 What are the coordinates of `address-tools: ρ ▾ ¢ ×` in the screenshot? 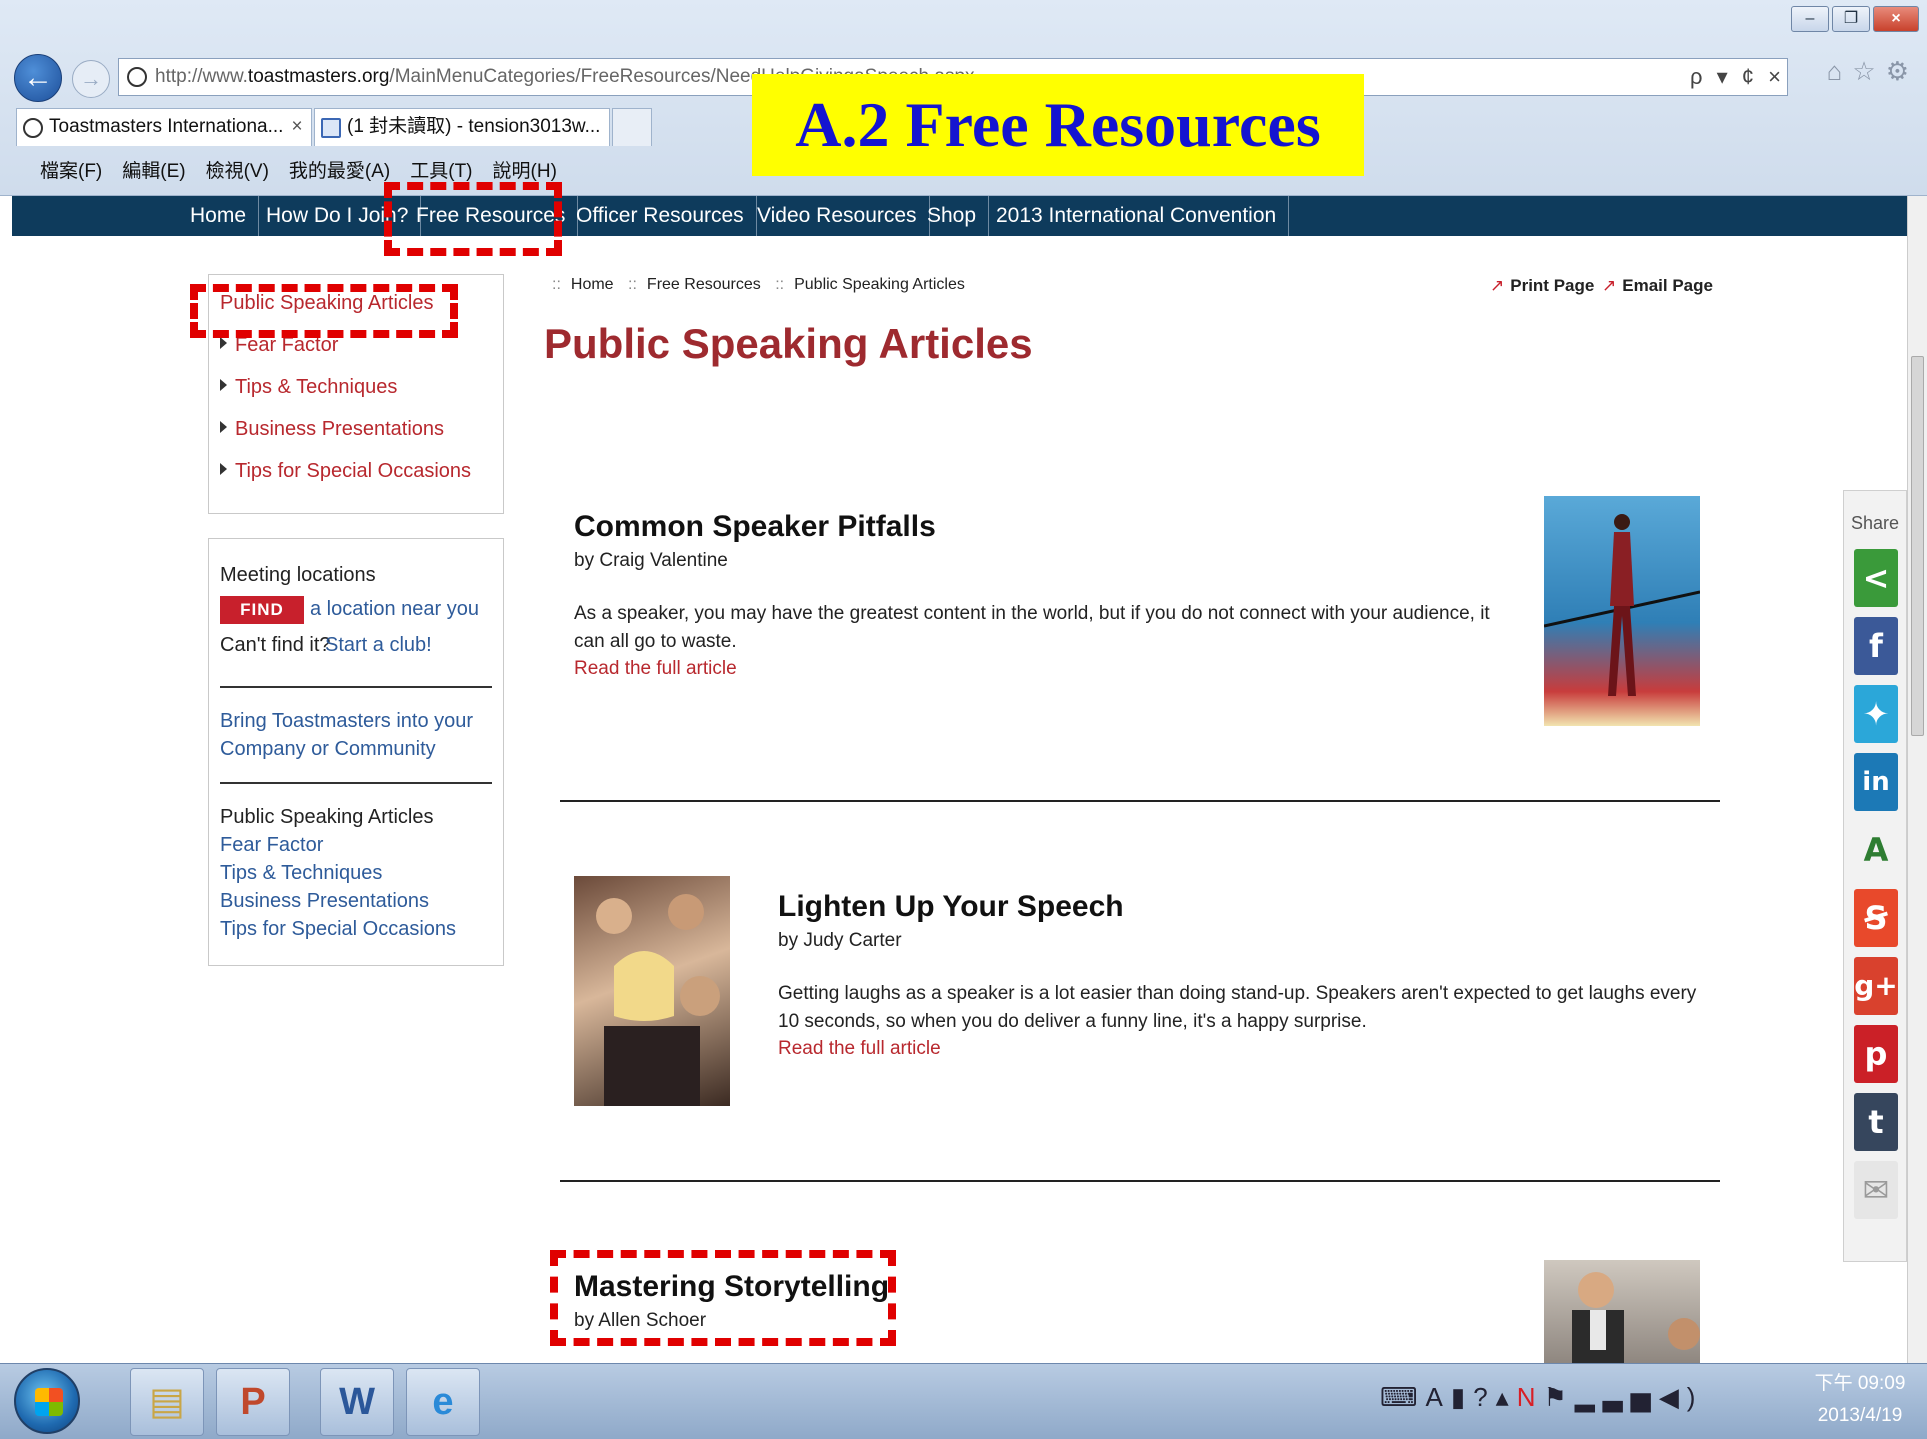 It's located at (1738, 77).